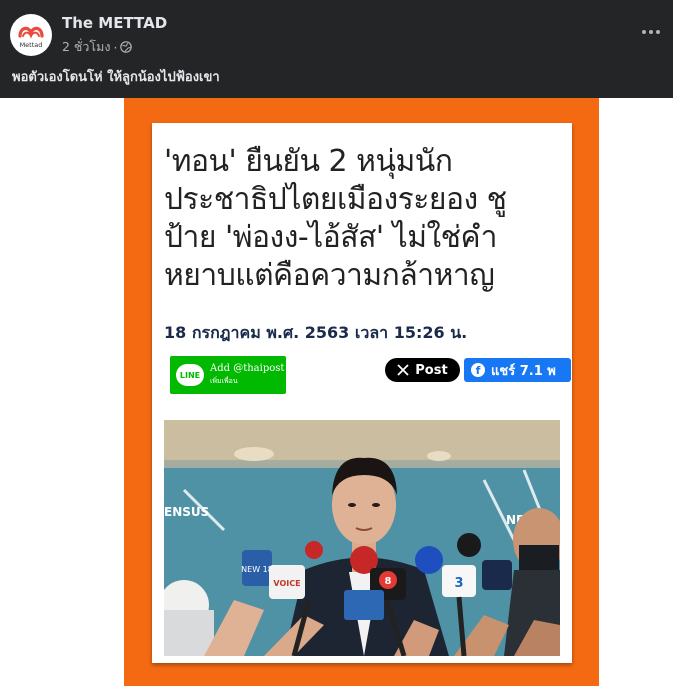 The image size is (673, 686). What do you see at coordinates (126, 47) in the screenshot?
I see `globe-icon` at bounding box center [126, 47].